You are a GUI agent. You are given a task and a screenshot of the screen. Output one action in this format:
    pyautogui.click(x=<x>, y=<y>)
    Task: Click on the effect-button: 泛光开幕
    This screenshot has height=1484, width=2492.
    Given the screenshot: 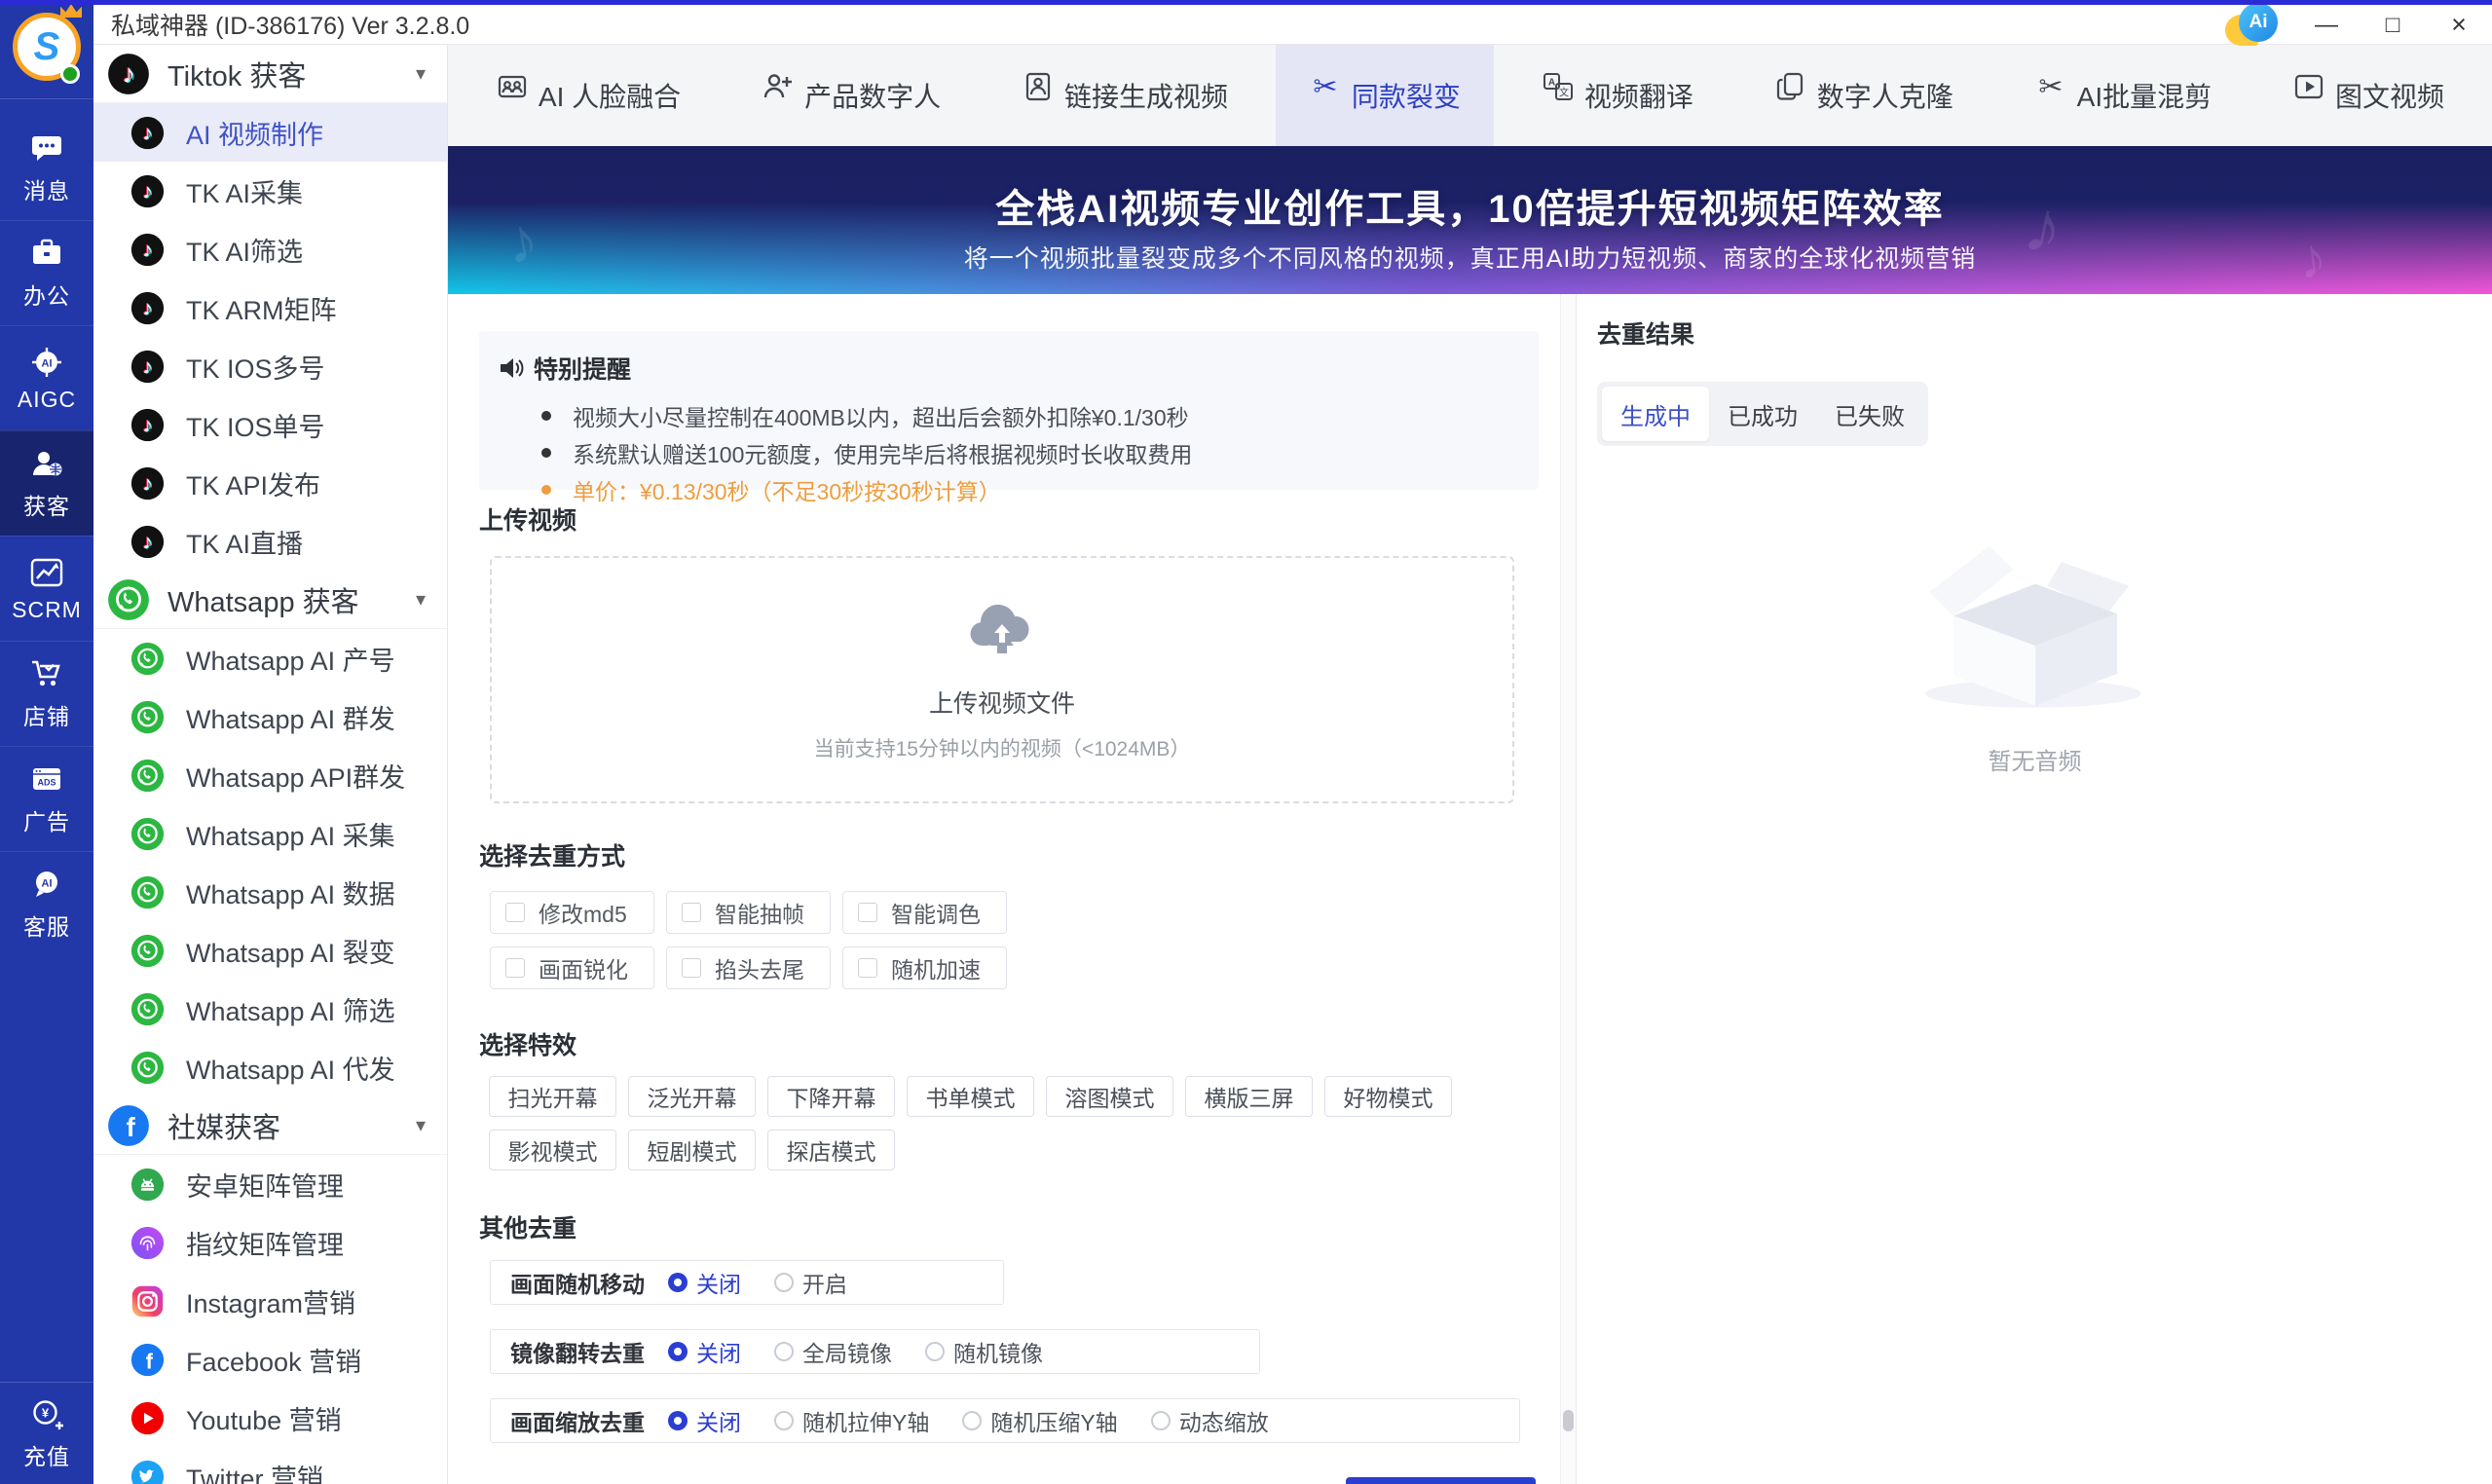 What is the action you would take?
    pyautogui.click(x=692, y=1096)
    